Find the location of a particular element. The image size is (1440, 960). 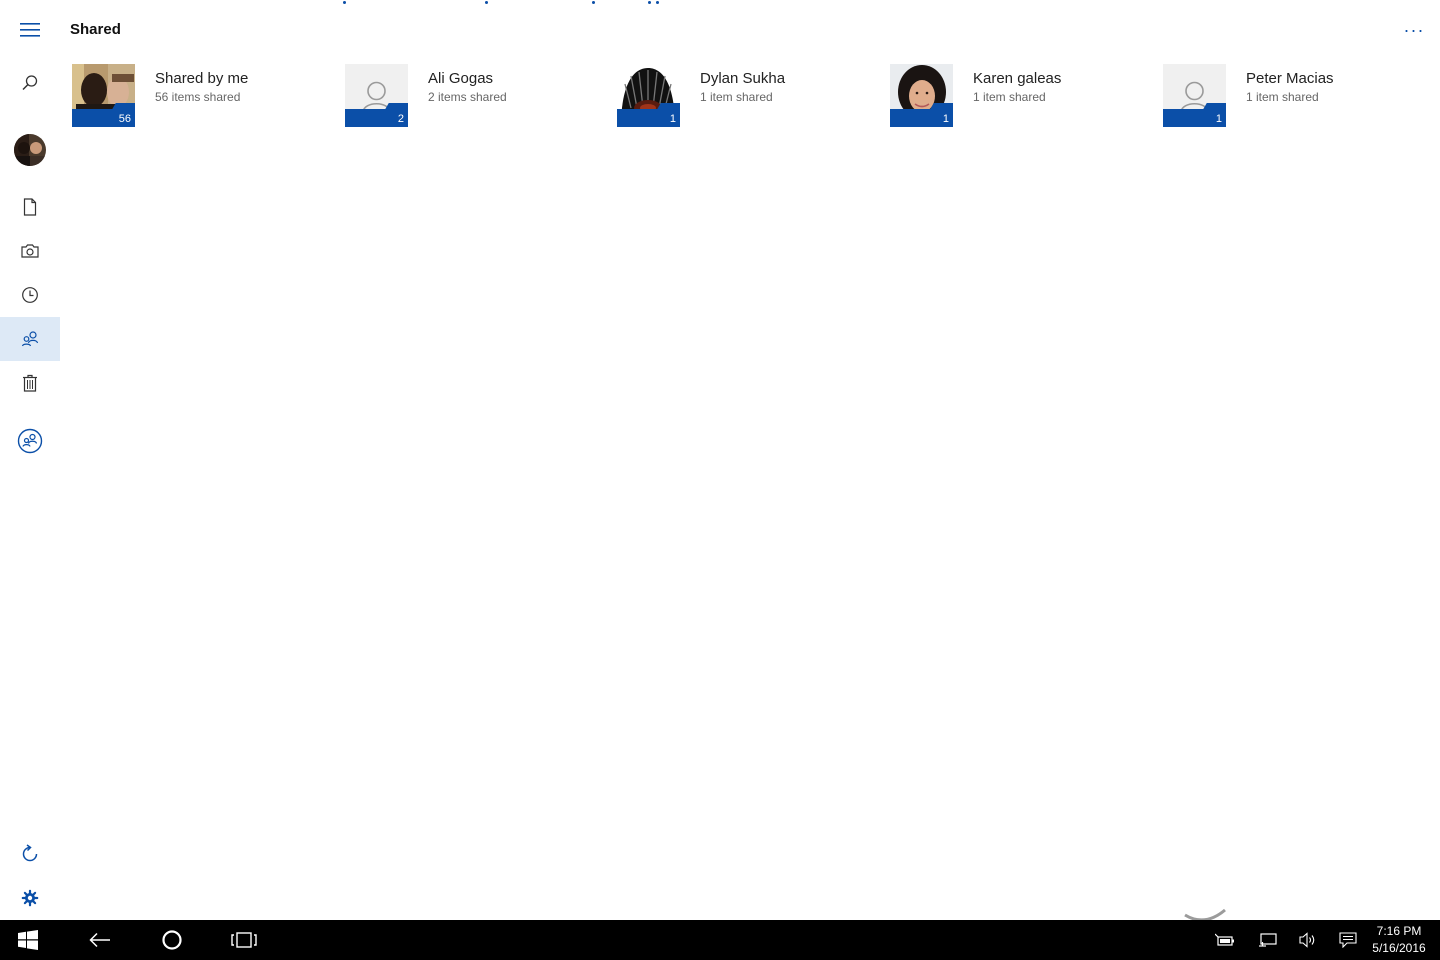

search-button is located at coordinates (30, 83).